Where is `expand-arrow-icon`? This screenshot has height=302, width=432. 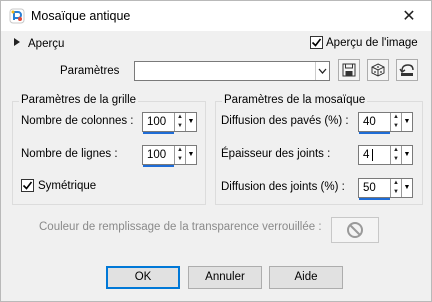
expand-arrow-icon is located at coordinates (17, 43).